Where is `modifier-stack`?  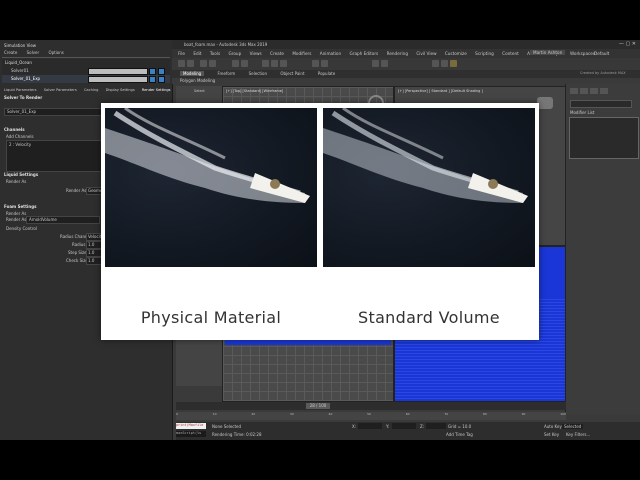
modifier-stack is located at coordinates (604, 138).